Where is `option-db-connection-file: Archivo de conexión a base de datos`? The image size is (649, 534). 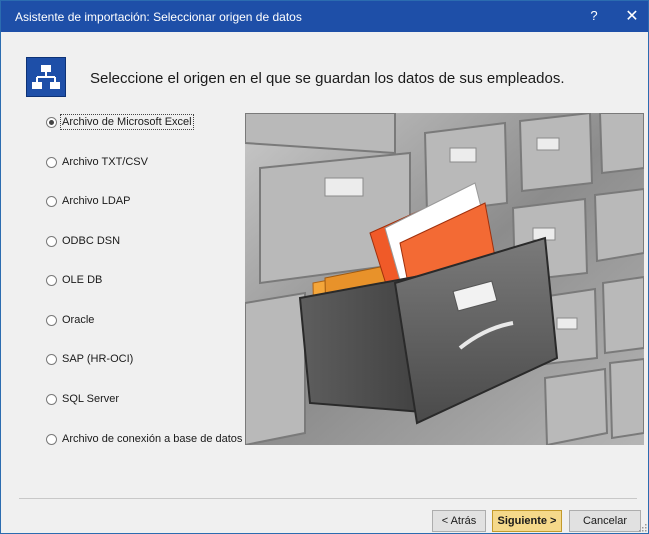
option-db-connection-file: Archivo de conexión a base de datos is located at coordinates (144, 439).